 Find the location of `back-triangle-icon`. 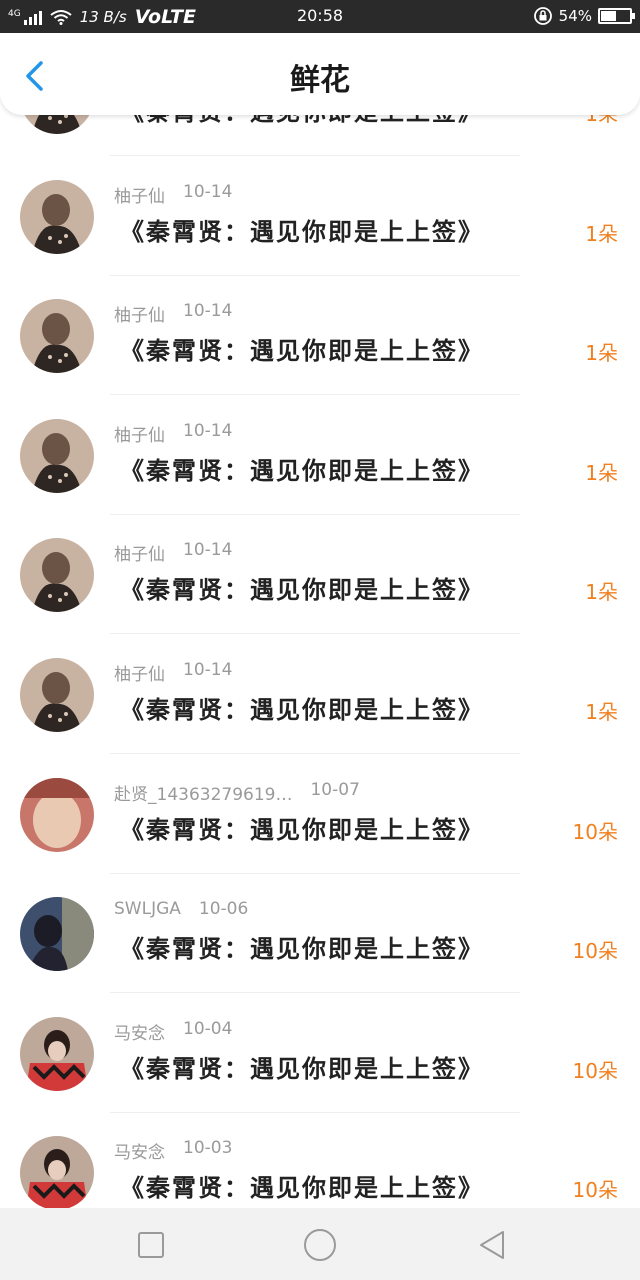

back-triangle-icon is located at coordinates (493, 1245).